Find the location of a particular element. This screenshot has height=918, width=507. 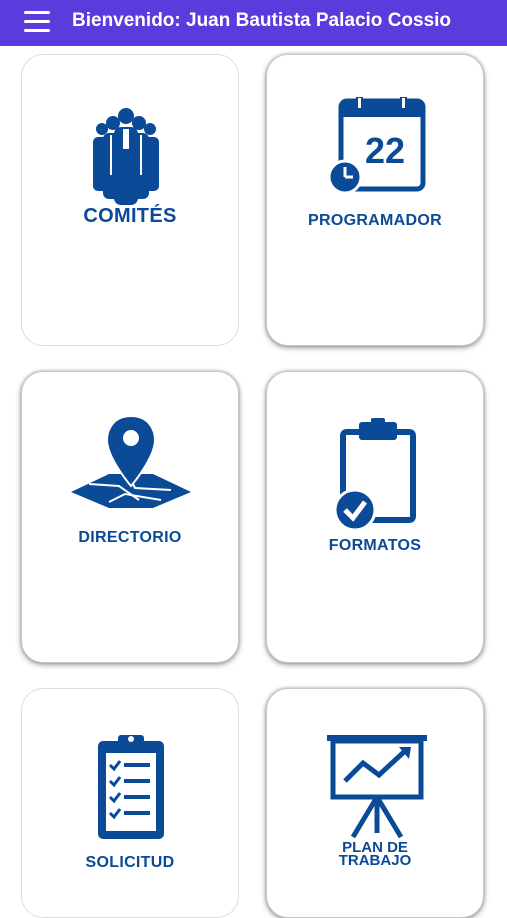

clipboard-check-icon is located at coordinates (374, 475).